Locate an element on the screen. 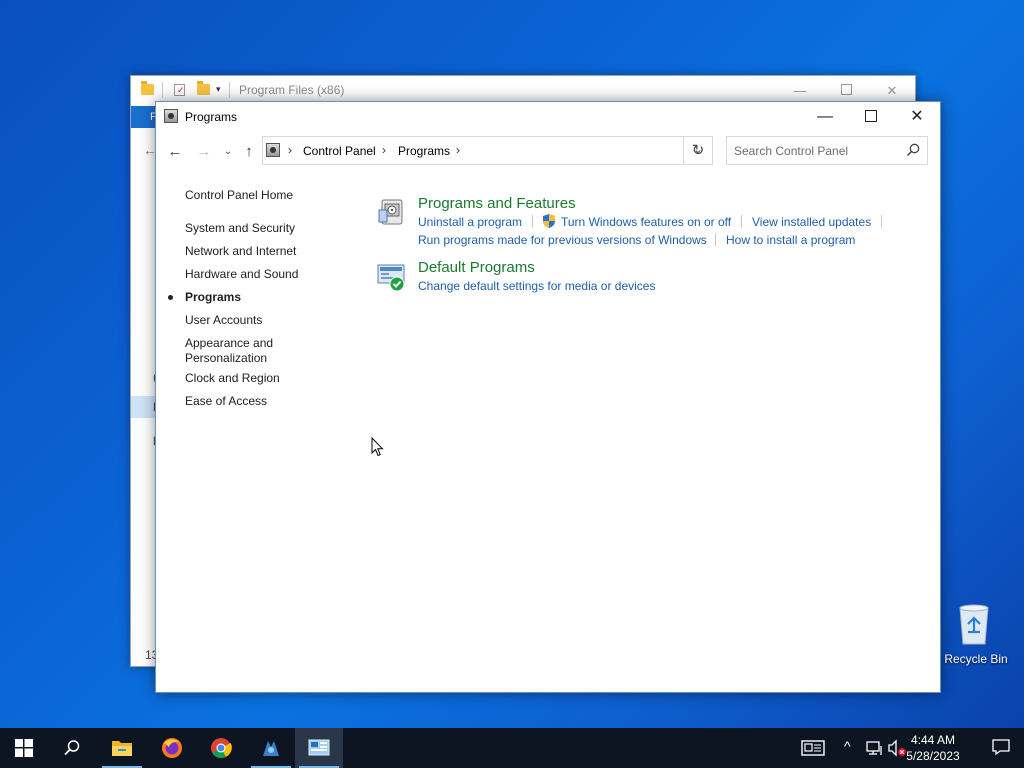 This screenshot has width=1024, height=768. nav-hardware-and-sound: Hardware and Sound is located at coordinates (241, 274).